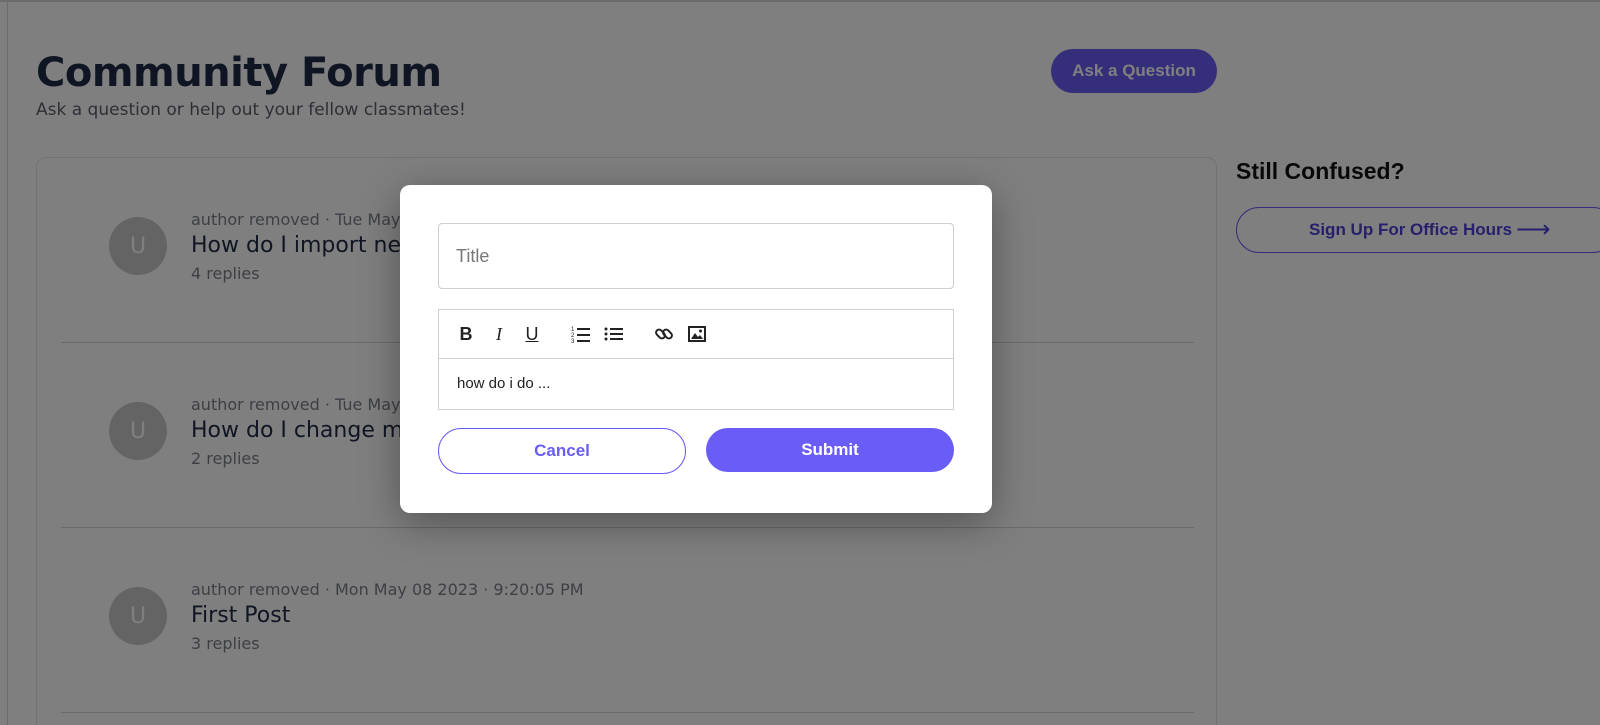  Describe the element at coordinates (614, 334) in the screenshot. I see `bullet-list-icon` at that location.